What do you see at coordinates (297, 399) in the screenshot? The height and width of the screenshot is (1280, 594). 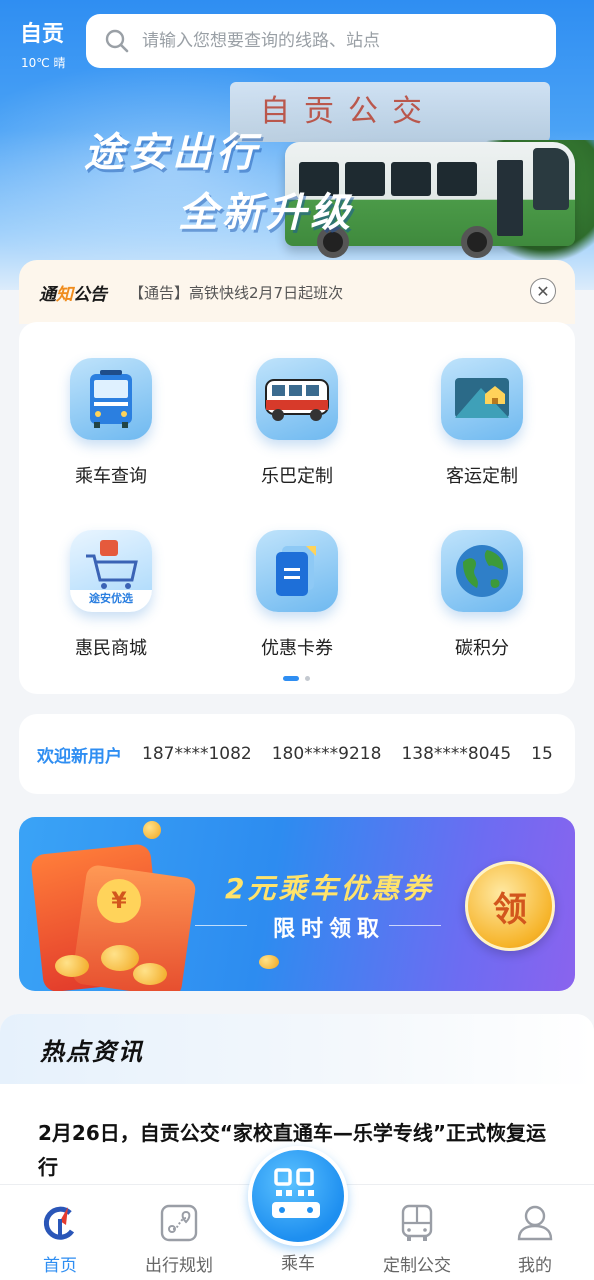 I see `minibus-icon` at bounding box center [297, 399].